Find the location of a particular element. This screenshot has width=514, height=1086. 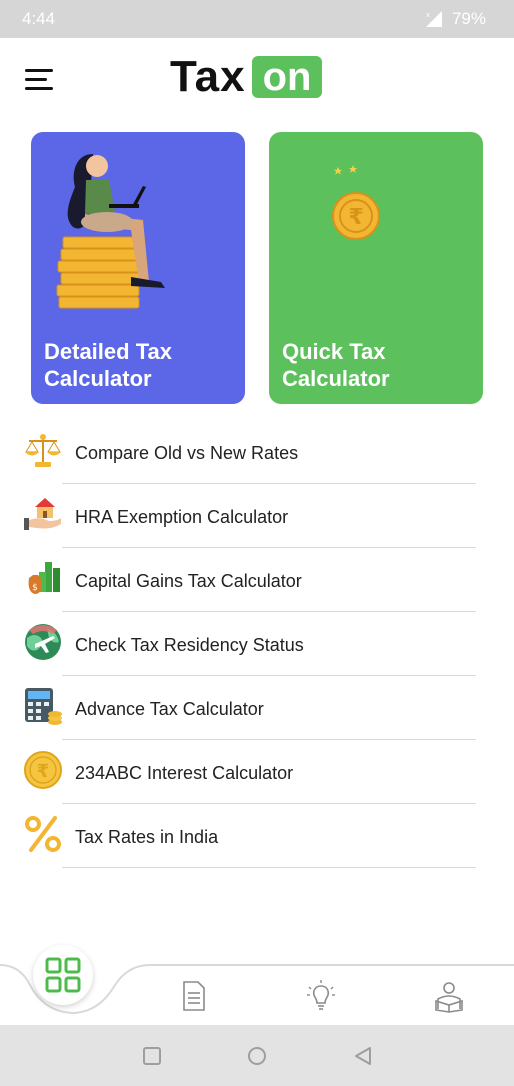

app-logo: Tax on is located at coordinates (246, 76).